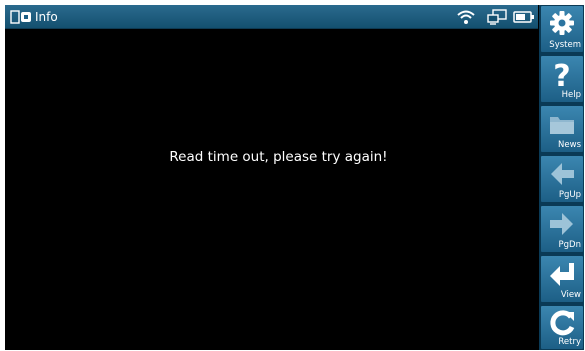  What do you see at coordinates (561, 224) in the screenshot?
I see `arrow-right-icon` at bounding box center [561, 224].